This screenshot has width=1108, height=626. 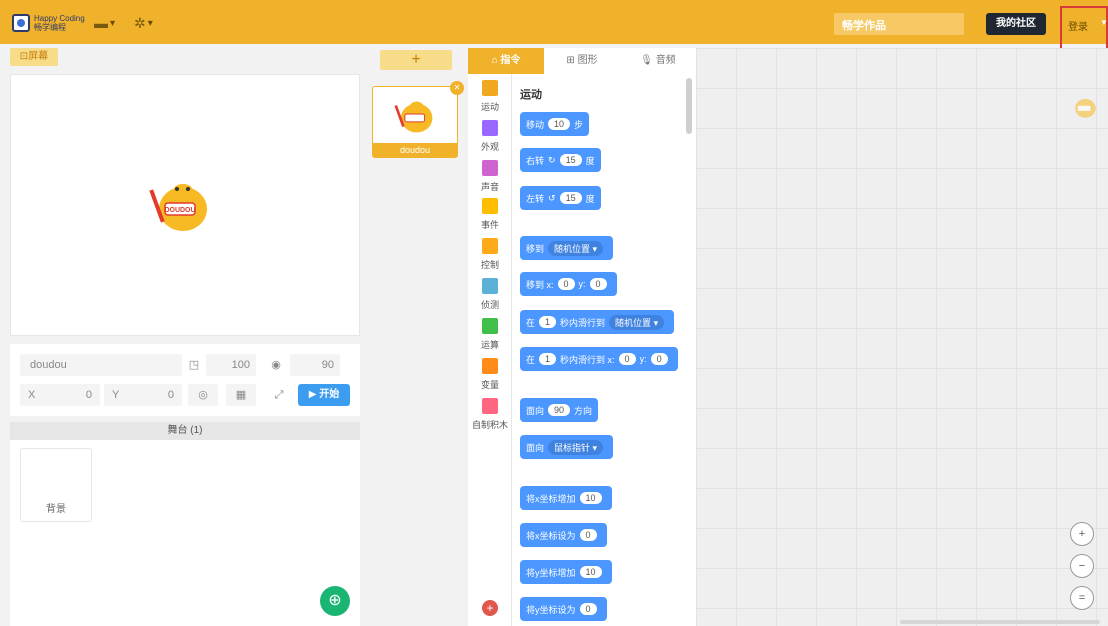 I want to click on delete-sprite-icon: ✕, so click(x=457, y=88).